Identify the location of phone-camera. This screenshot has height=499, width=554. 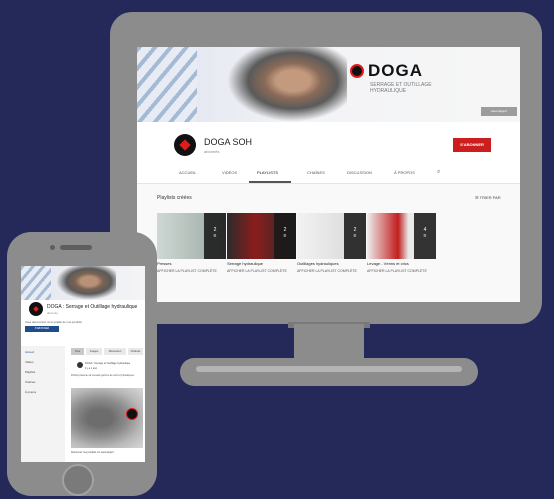
(52, 247).